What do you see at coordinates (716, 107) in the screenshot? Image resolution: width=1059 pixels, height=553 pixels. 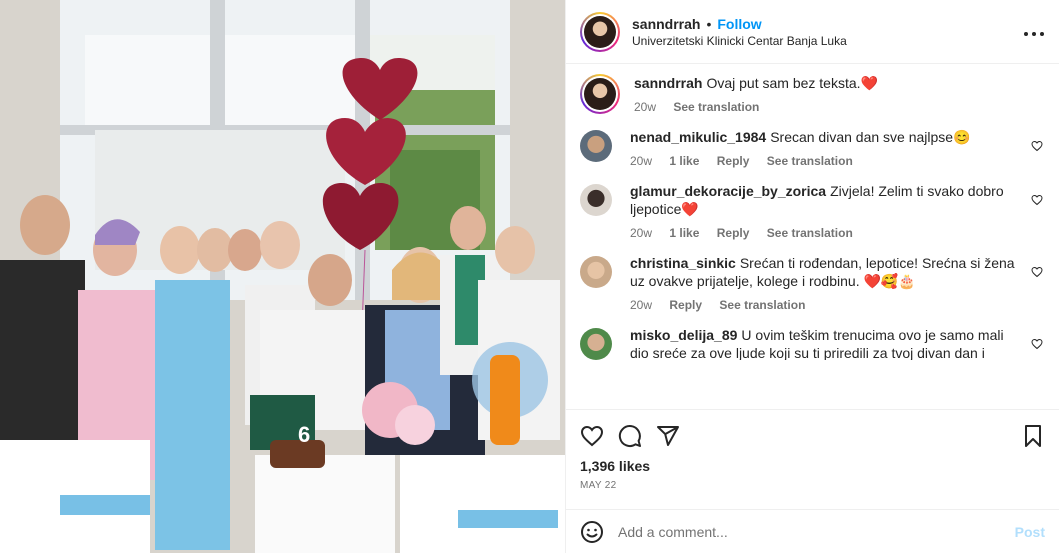 I see `caption-see-translation: See translation` at bounding box center [716, 107].